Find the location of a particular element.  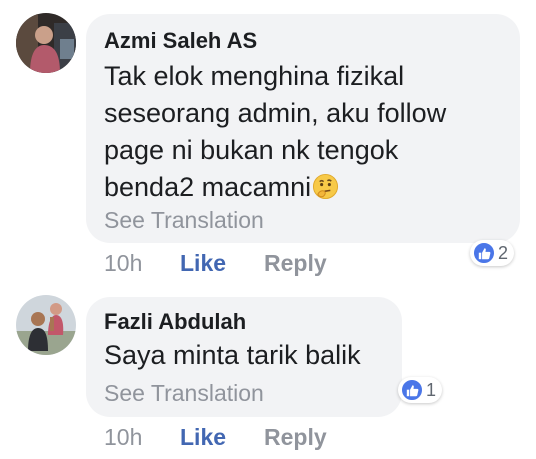

timestamp: 10h is located at coordinates (142, 437).